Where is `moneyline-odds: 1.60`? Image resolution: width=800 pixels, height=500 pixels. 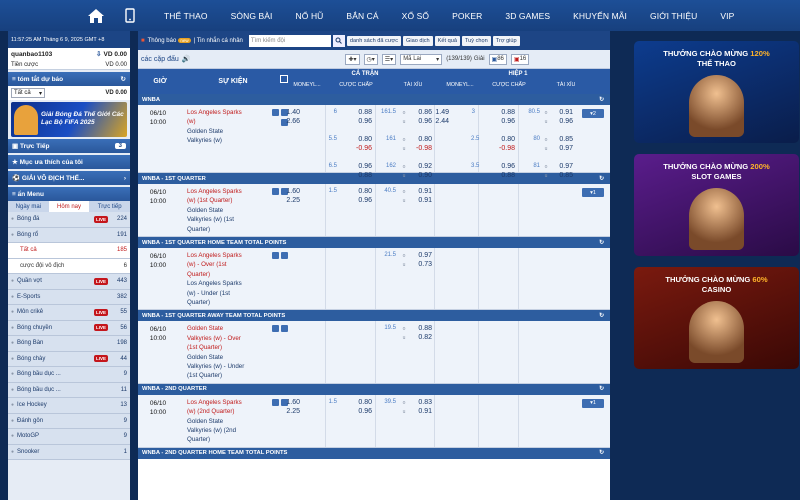
moneyline-odds: 1.60 is located at coordinates (293, 402).